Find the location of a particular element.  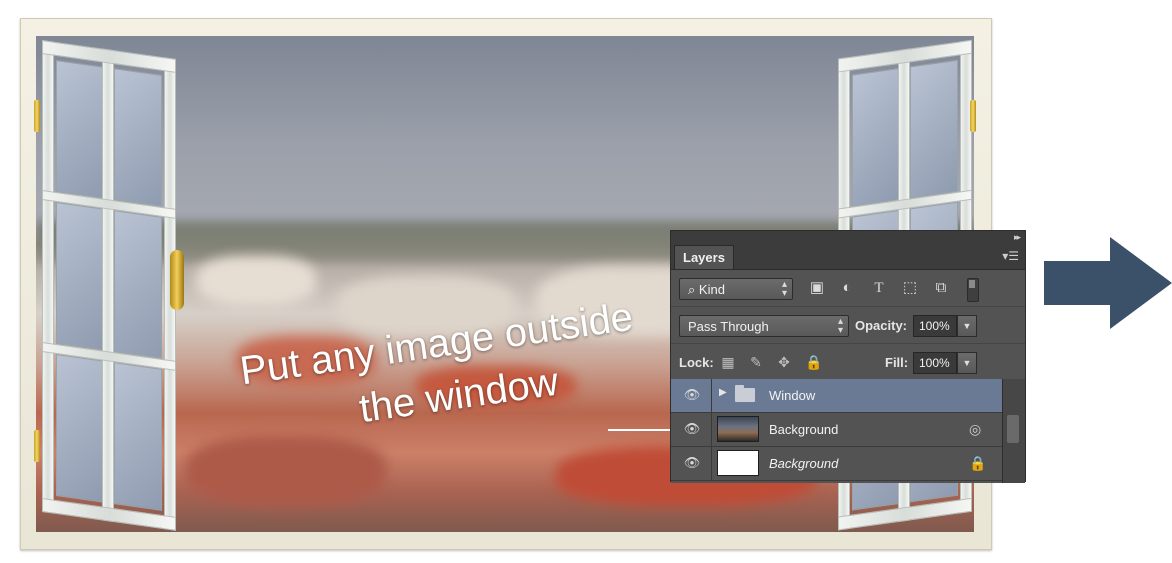

scrollbar-thumb is located at coordinates (1013, 429).